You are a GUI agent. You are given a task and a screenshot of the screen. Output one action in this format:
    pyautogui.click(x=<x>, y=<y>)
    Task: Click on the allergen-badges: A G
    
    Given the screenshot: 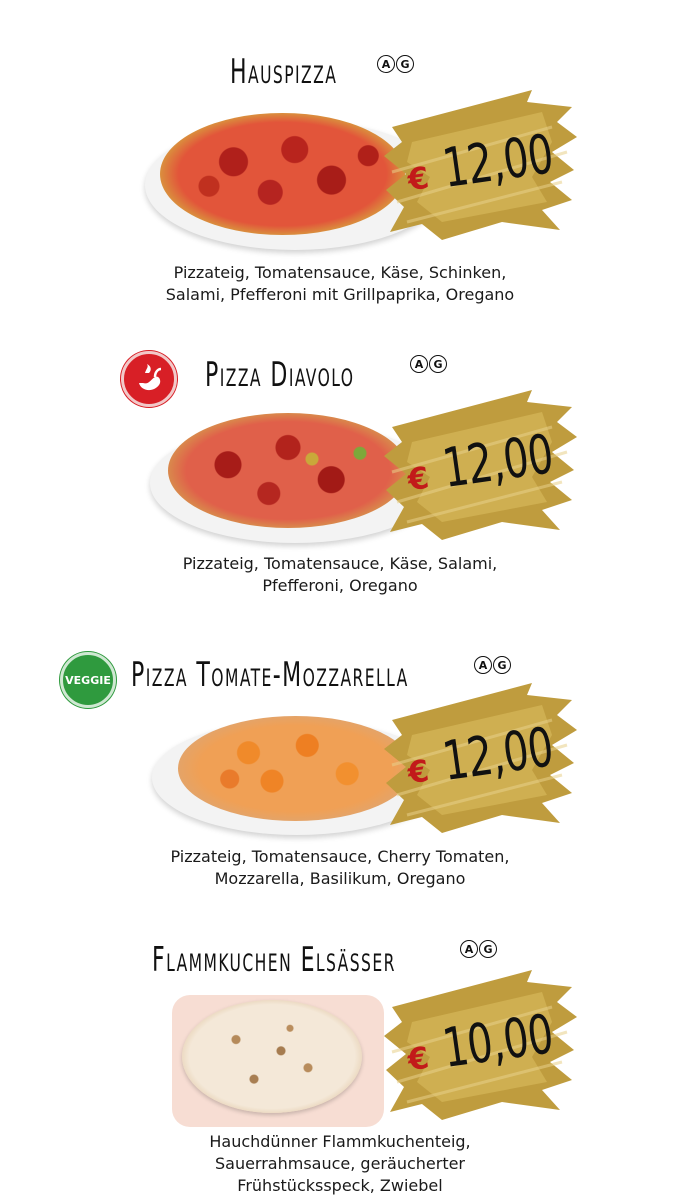 What is the action you would take?
    pyautogui.click(x=478, y=949)
    